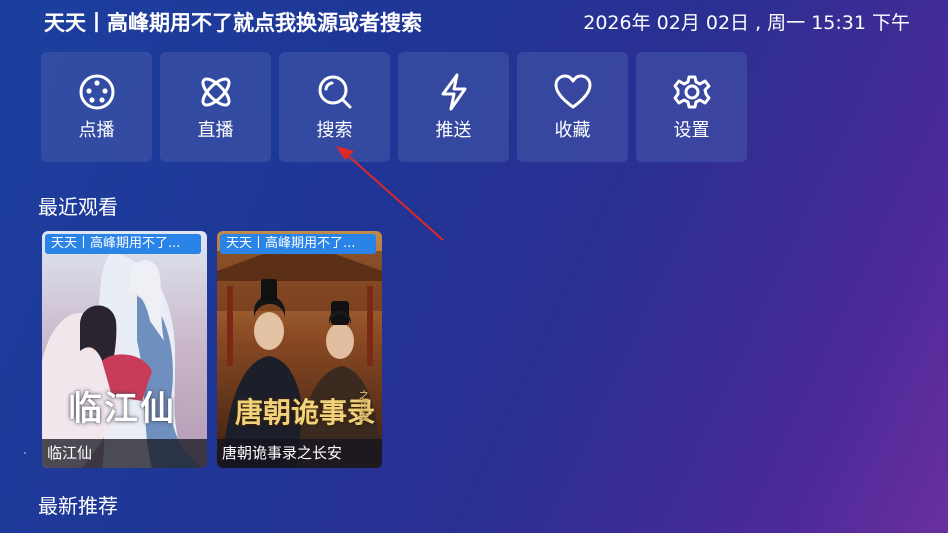  I want to click on menu-live-button: 直播, so click(215, 107).